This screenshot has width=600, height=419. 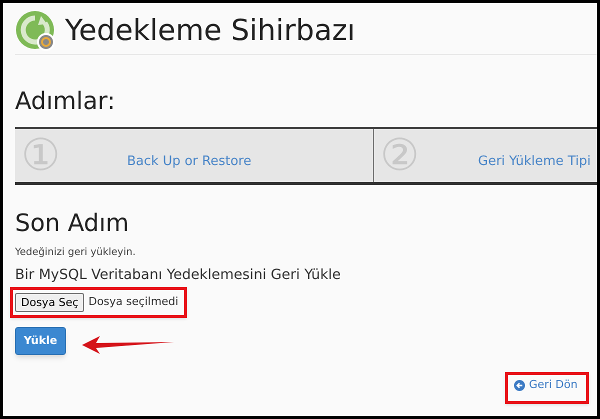 I want to click on section-description: Yedeğinizi geri yükleyin., so click(x=75, y=253).